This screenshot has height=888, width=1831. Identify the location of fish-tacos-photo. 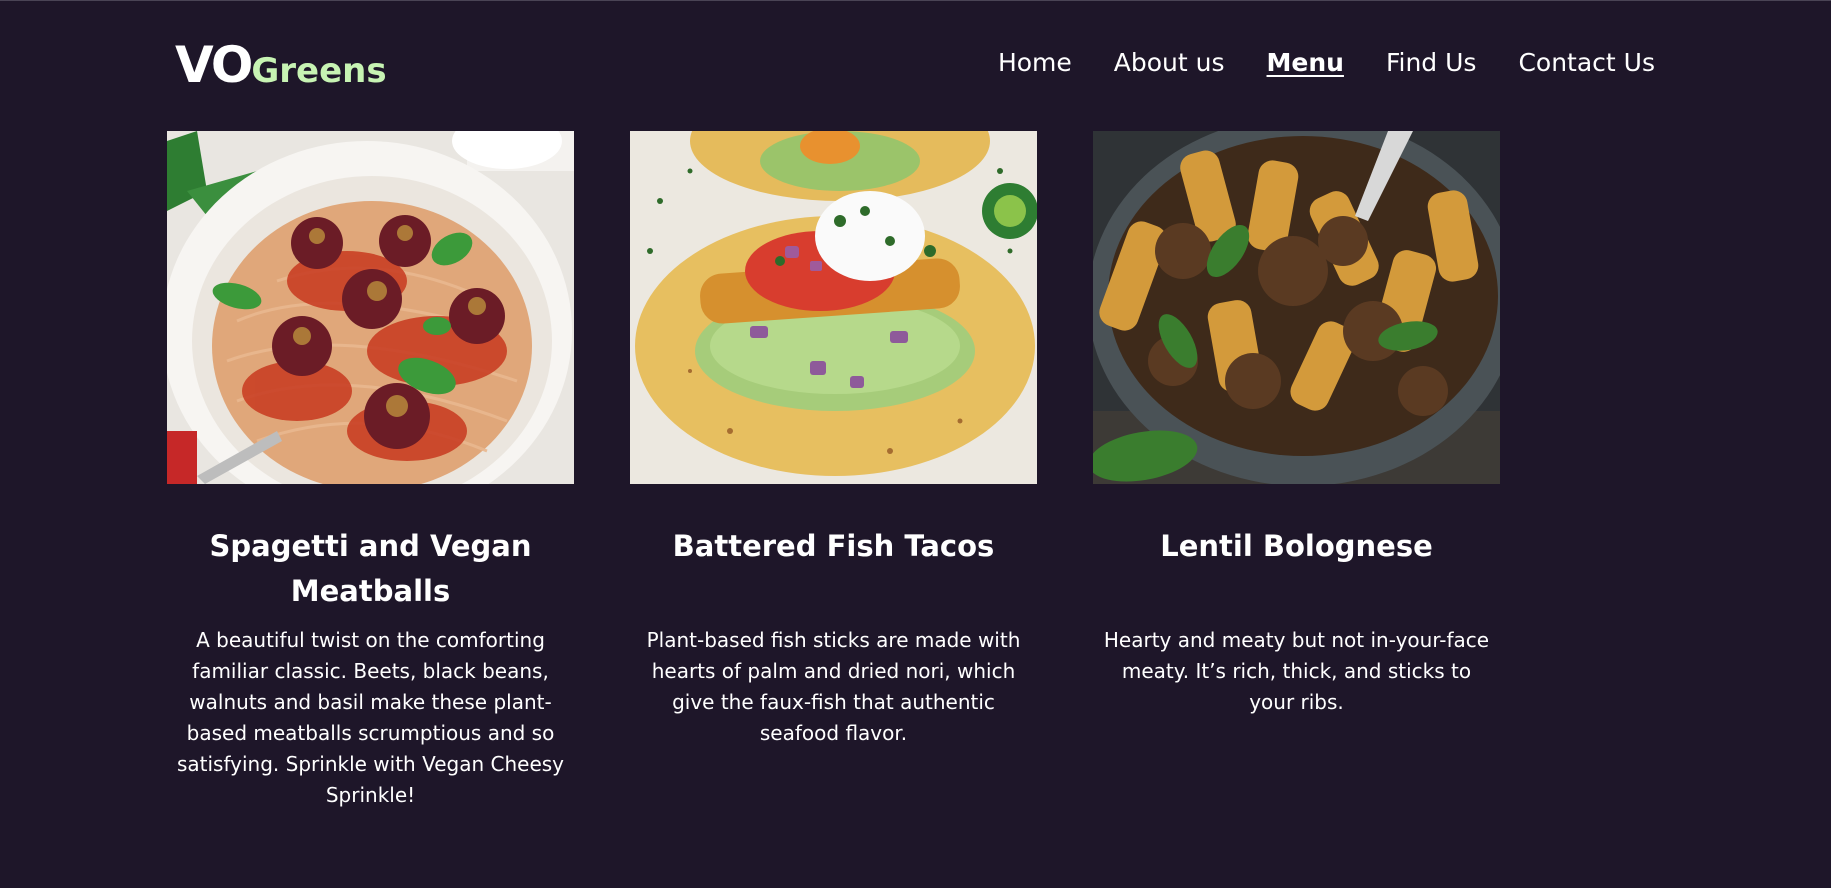
(833, 307).